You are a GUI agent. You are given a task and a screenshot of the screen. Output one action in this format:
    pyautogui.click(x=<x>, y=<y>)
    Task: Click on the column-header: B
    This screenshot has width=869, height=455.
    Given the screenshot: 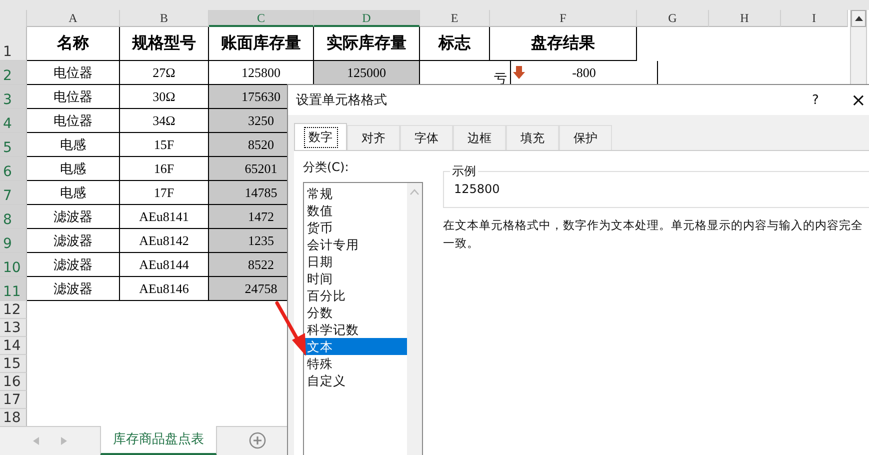 What is the action you would take?
    pyautogui.click(x=164, y=18)
    